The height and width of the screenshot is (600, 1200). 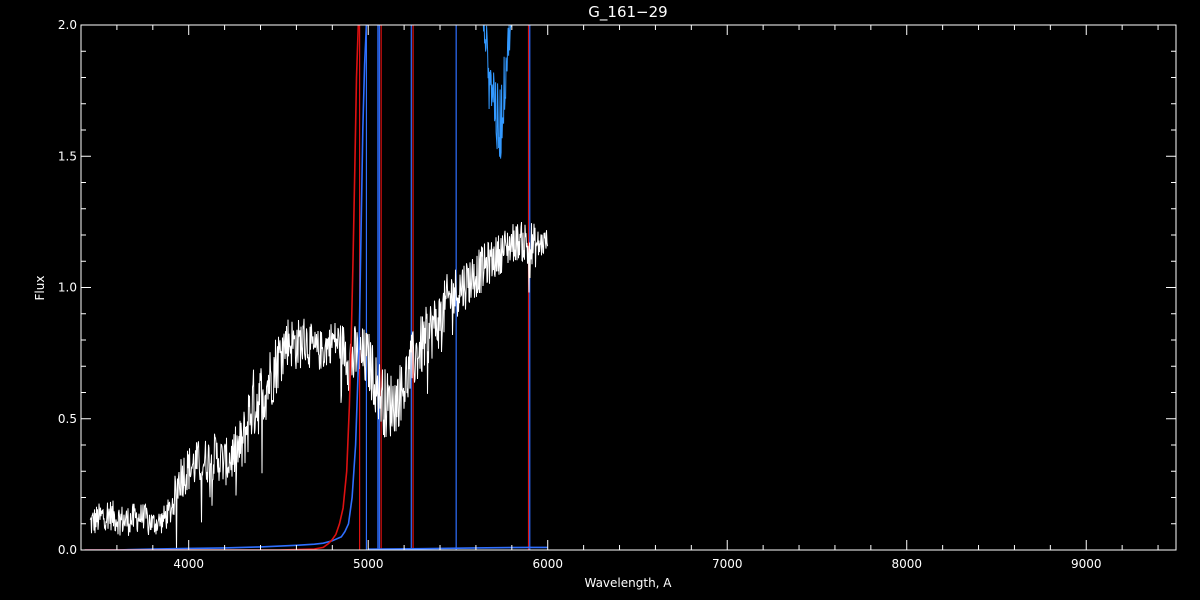 What do you see at coordinates (1086, 564) in the screenshot?
I see `x-tick-label-5: 9000` at bounding box center [1086, 564].